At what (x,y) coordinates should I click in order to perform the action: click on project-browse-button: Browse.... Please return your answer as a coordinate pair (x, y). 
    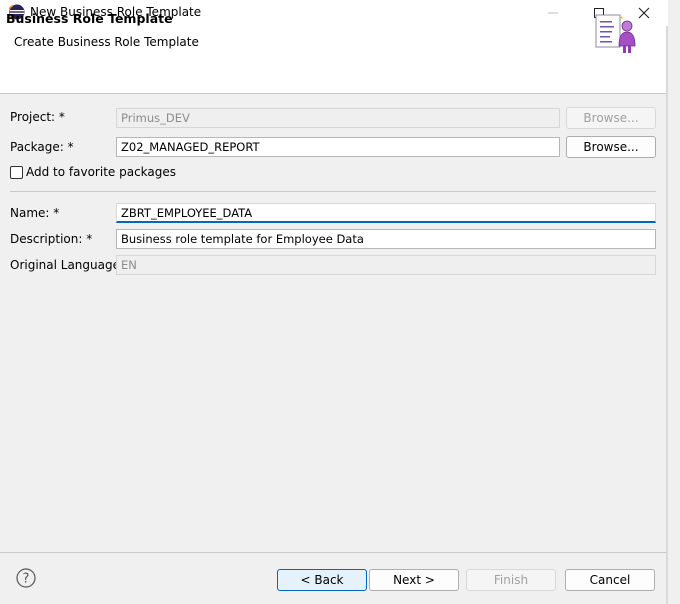
    Looking at the image, I should click on (611, 118).